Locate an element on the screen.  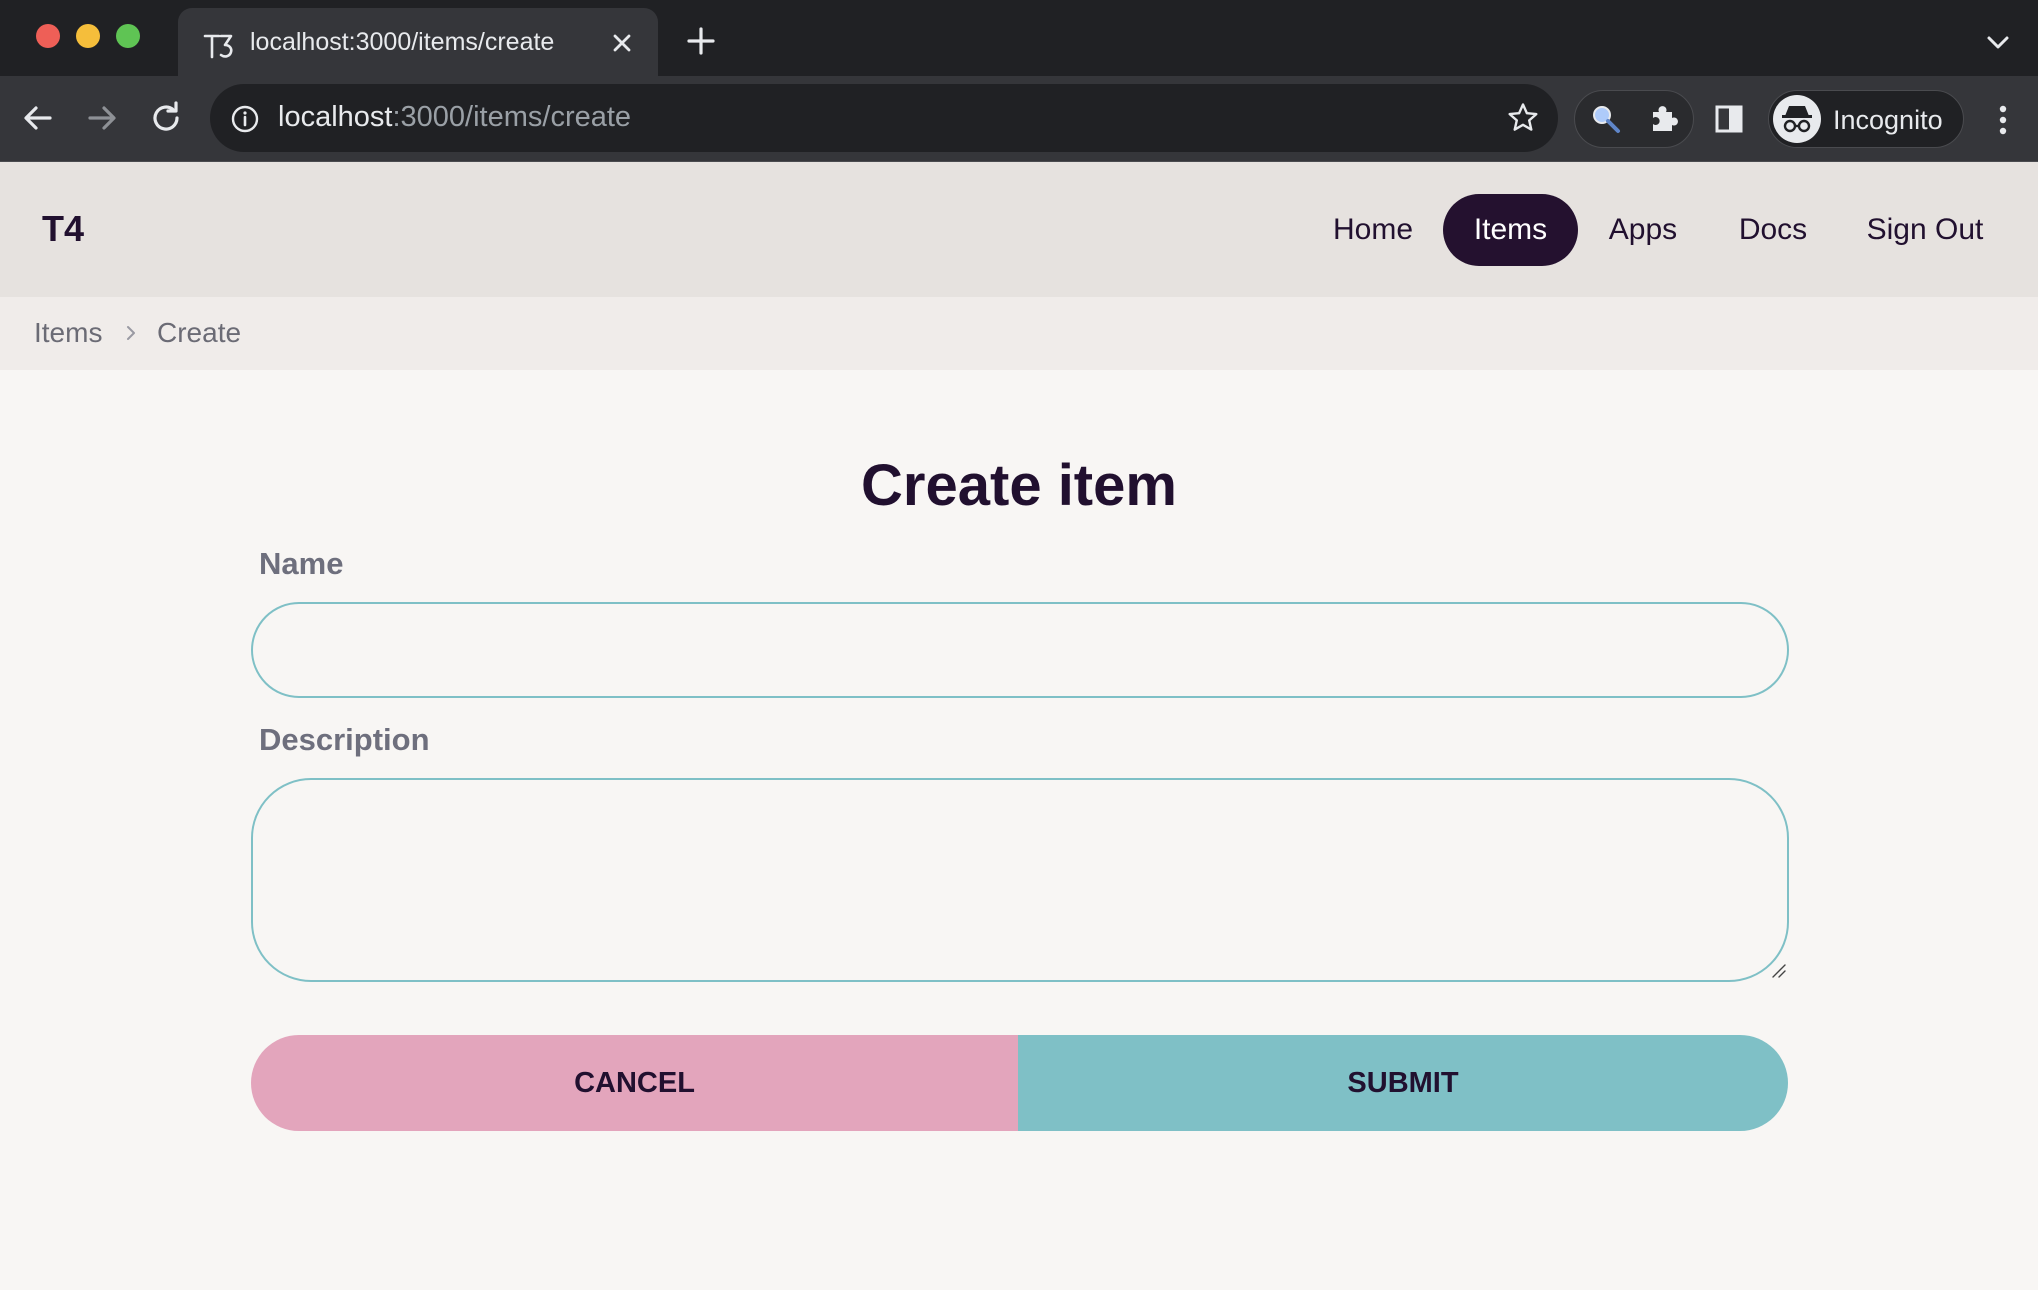
star-icon is located at coordinates (1523, 118).